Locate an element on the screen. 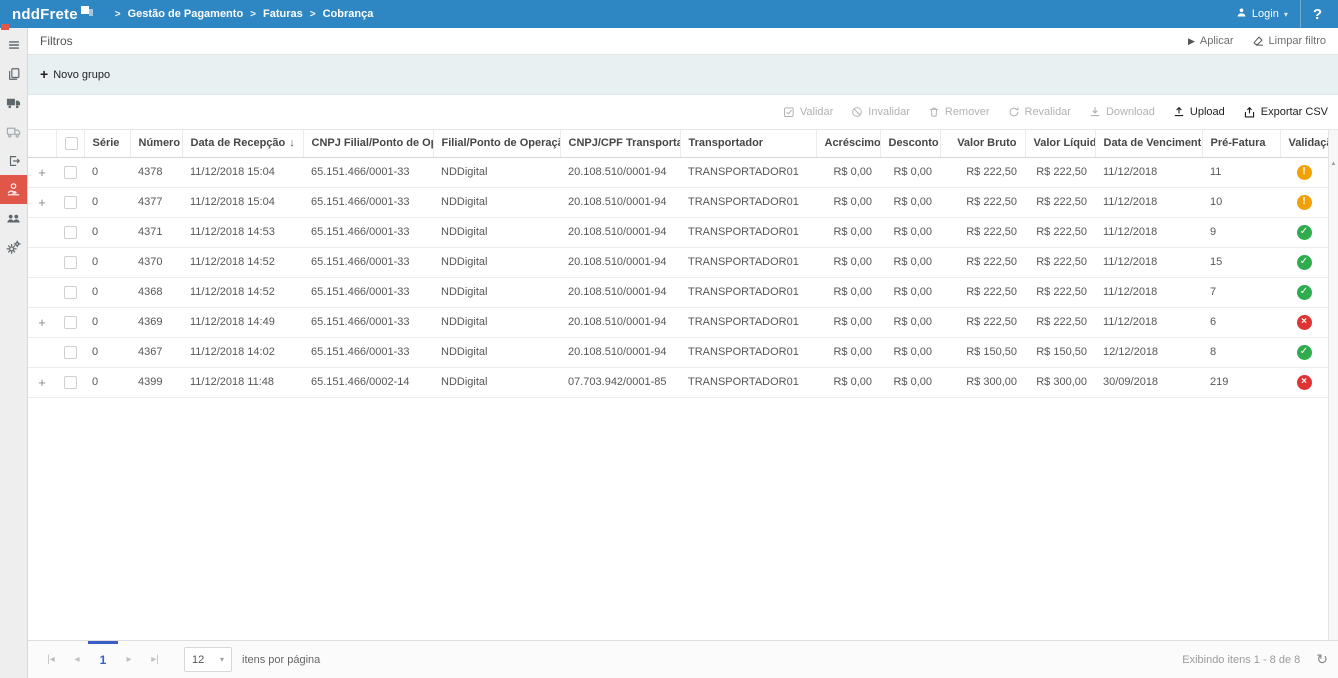  page-last-button: ▸| is located at coordinates (155, 659).